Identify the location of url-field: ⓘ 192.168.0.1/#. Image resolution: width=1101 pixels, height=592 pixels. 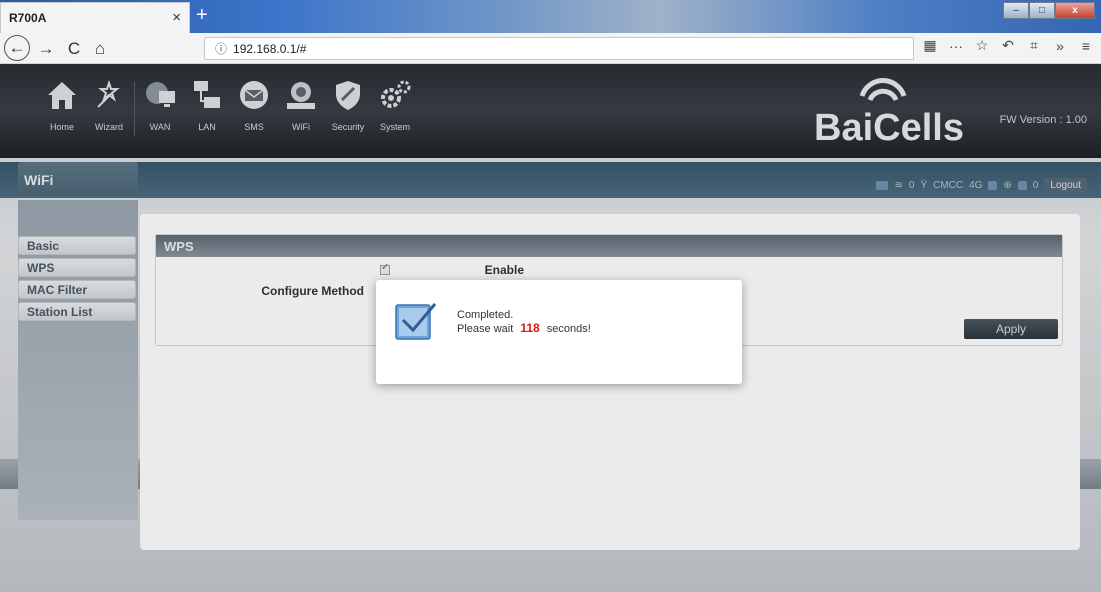
(559, 48).